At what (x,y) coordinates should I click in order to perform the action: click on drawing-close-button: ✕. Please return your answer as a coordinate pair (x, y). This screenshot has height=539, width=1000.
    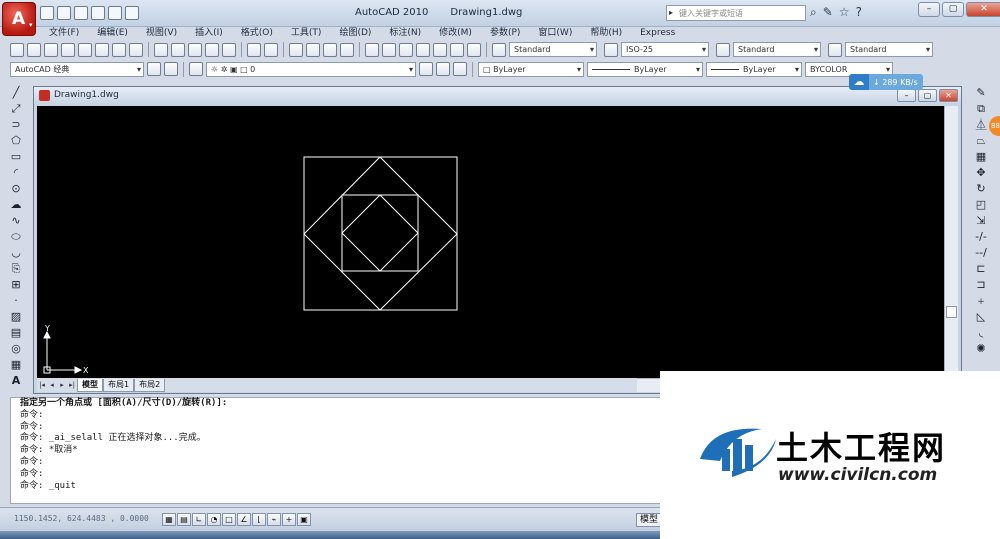
    Looking at the image, I should click on (948, 95).